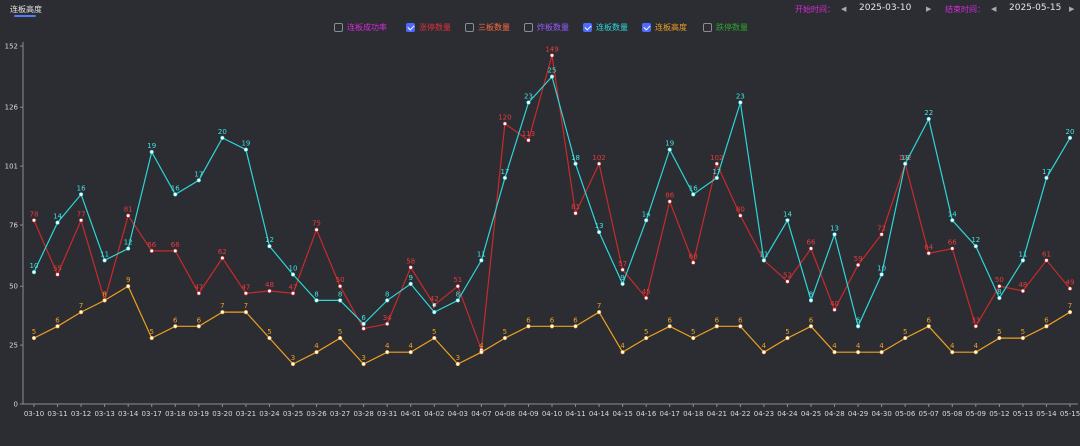 The width and height of the screenshot is (1080, 446). Describe the element at coordinates (975, 320) in the screenshot. I see `data-label: 33` at that location.